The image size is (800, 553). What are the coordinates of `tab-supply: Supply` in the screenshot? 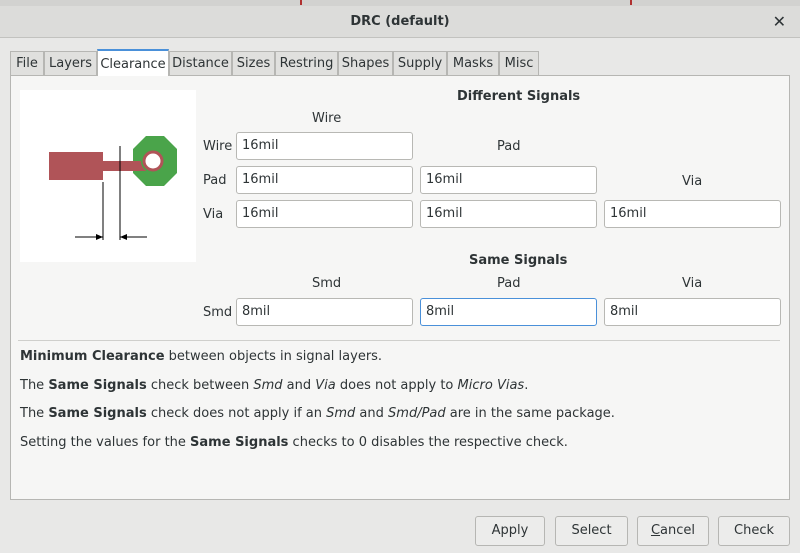 It's located at (420, 63).